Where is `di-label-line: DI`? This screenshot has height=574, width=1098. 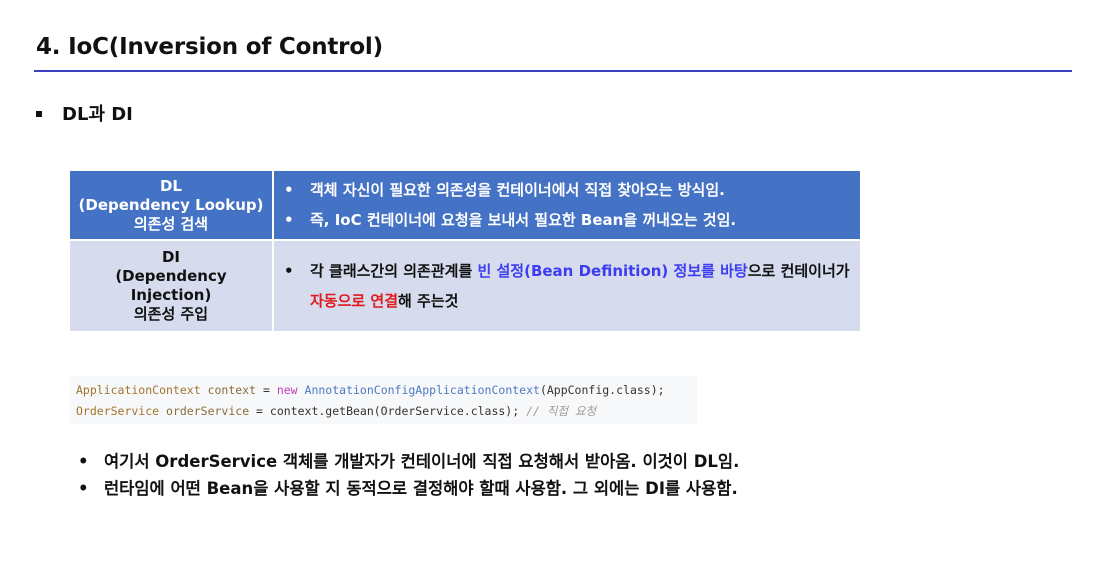 di-label-line: DI is located at coordinates (171, 257).